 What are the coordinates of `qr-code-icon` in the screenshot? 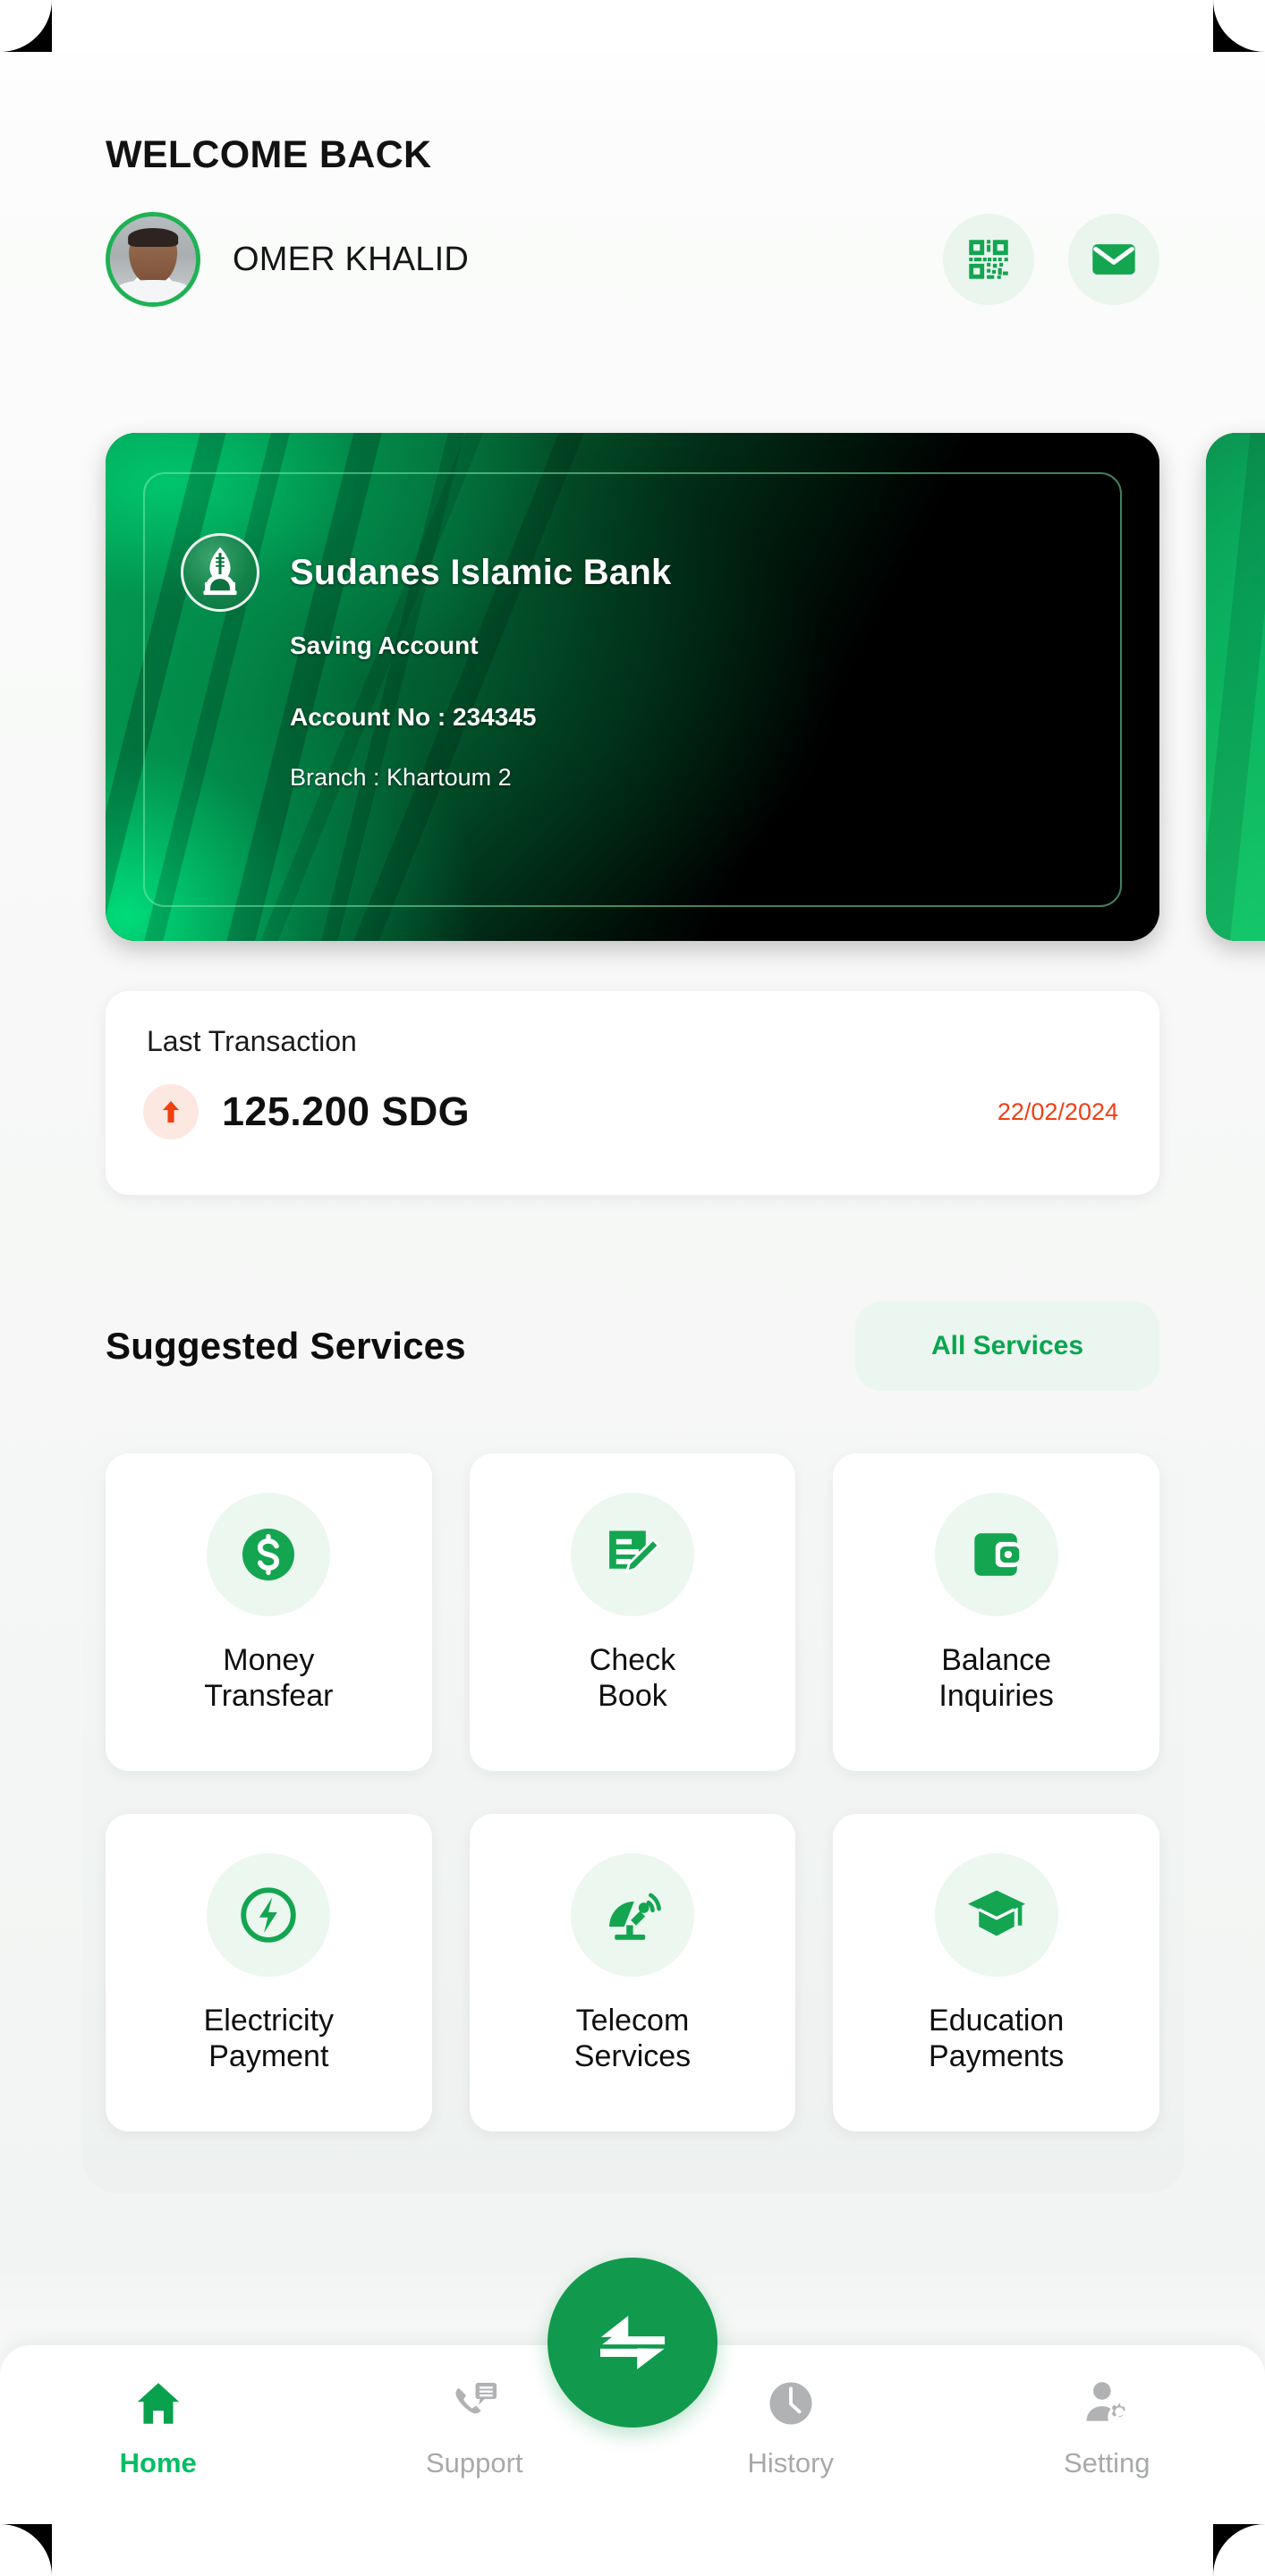 It's located at (988, 260).